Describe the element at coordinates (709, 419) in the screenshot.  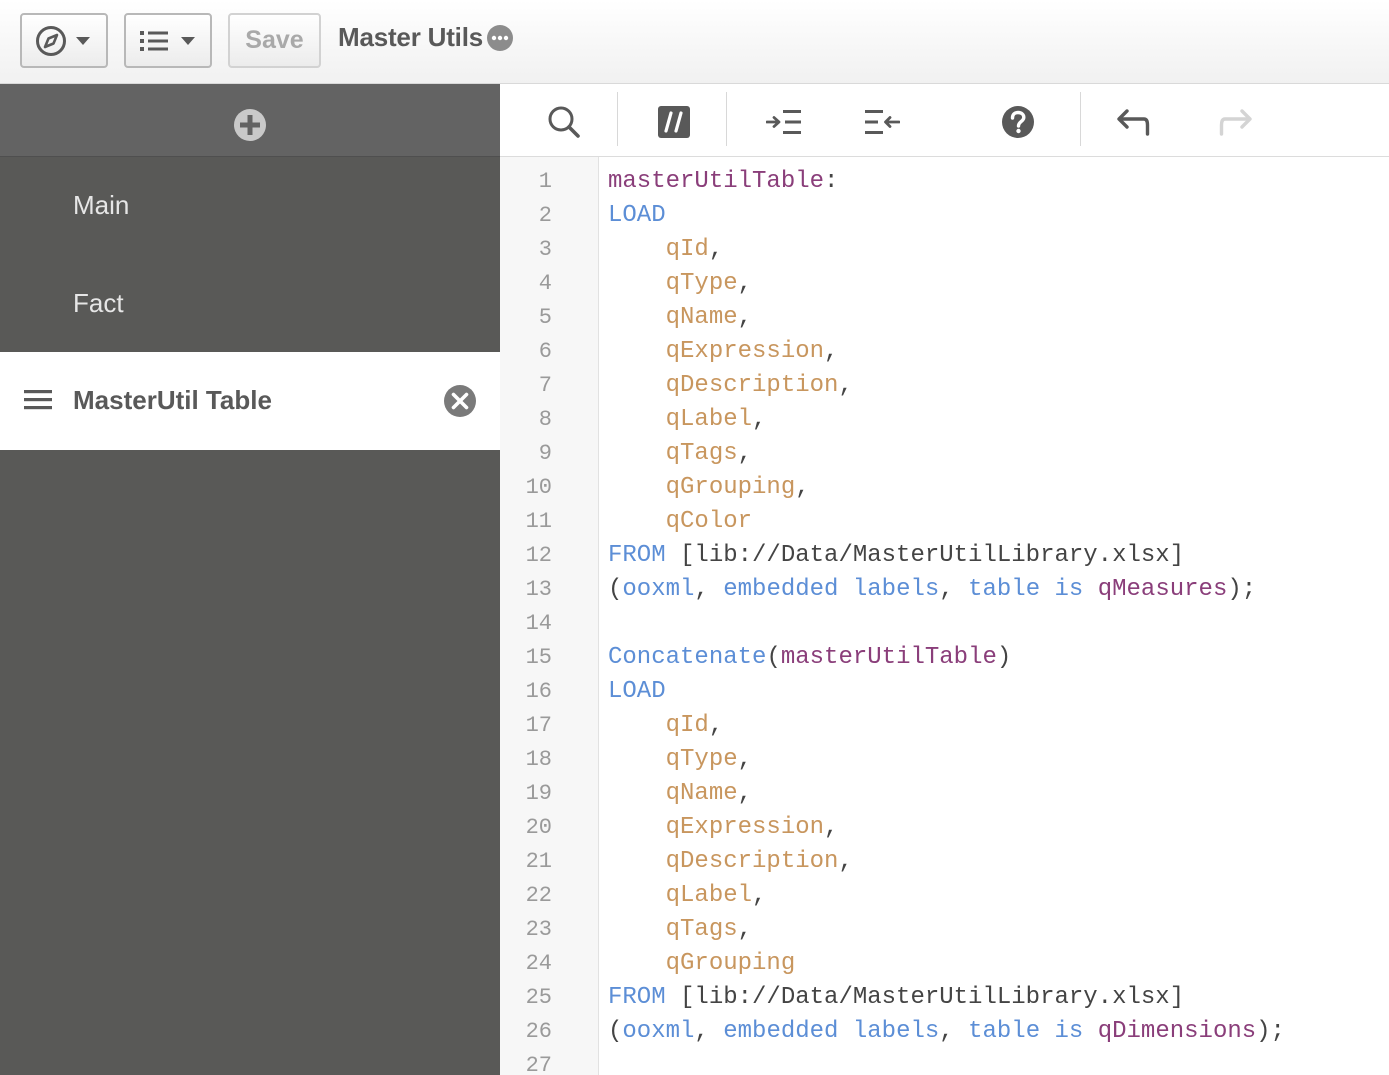
I see `code-token: qLabel` at that location.